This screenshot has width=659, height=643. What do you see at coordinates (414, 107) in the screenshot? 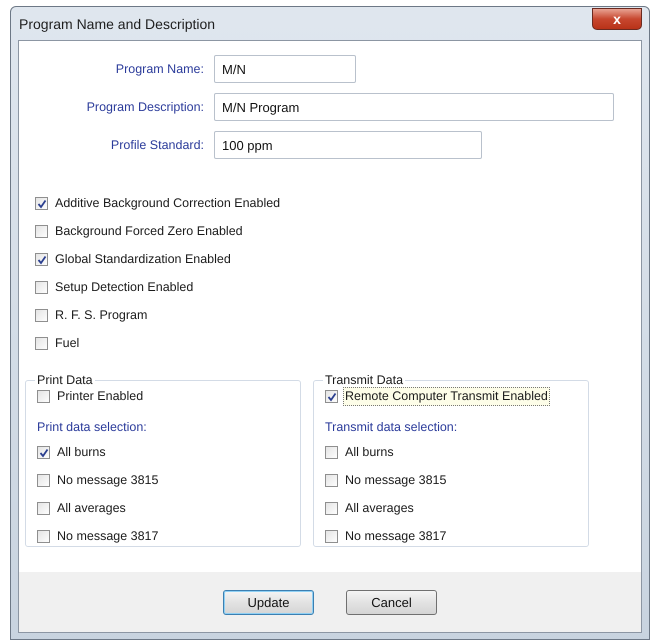
I see `input-field: M/N Program` at bounding box center [414, 107].